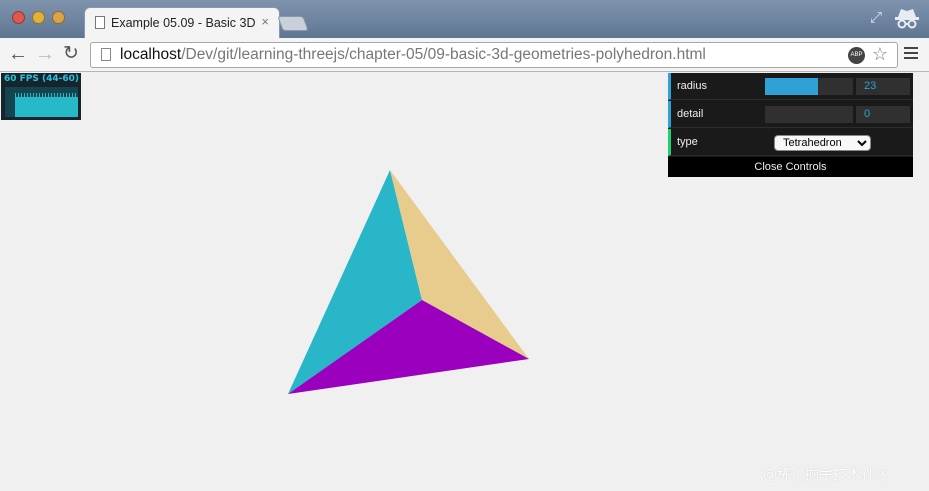 The image size is (929, 491). Describe the element at coordinates (692, 86) in the screenshot. I see `radius-label: radius` at that location.